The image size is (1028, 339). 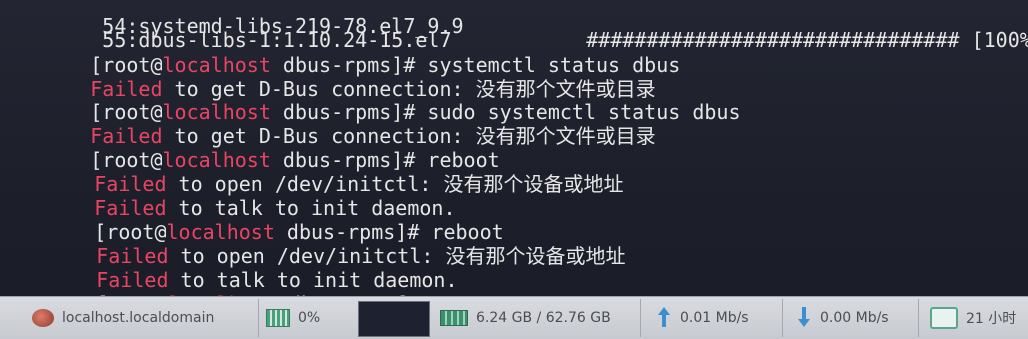 I want to click on memory-usage: 6.24 GB / 62.76 GB, so click(x=543, y=318).